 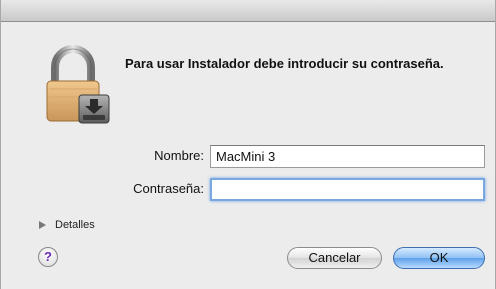 I want to click on ok-button: OK, so click(x=439, y=258).